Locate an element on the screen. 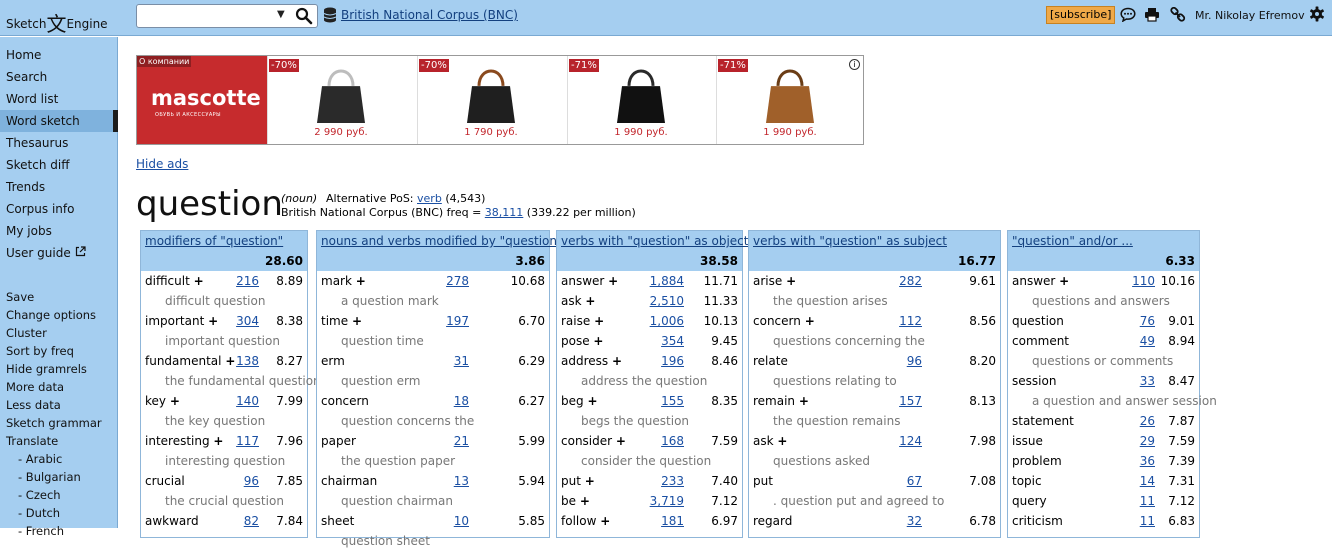 The height and width of the screenshot is (551, 1332). alternative-pos-link: verb is located at coordinates (429, 198).